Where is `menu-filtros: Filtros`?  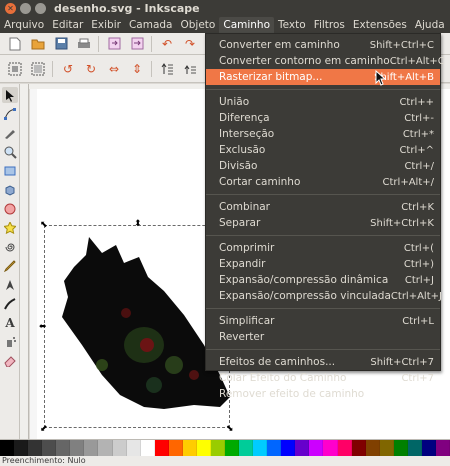 menu-filtros: Filtros is located at coordinates (329, 25).